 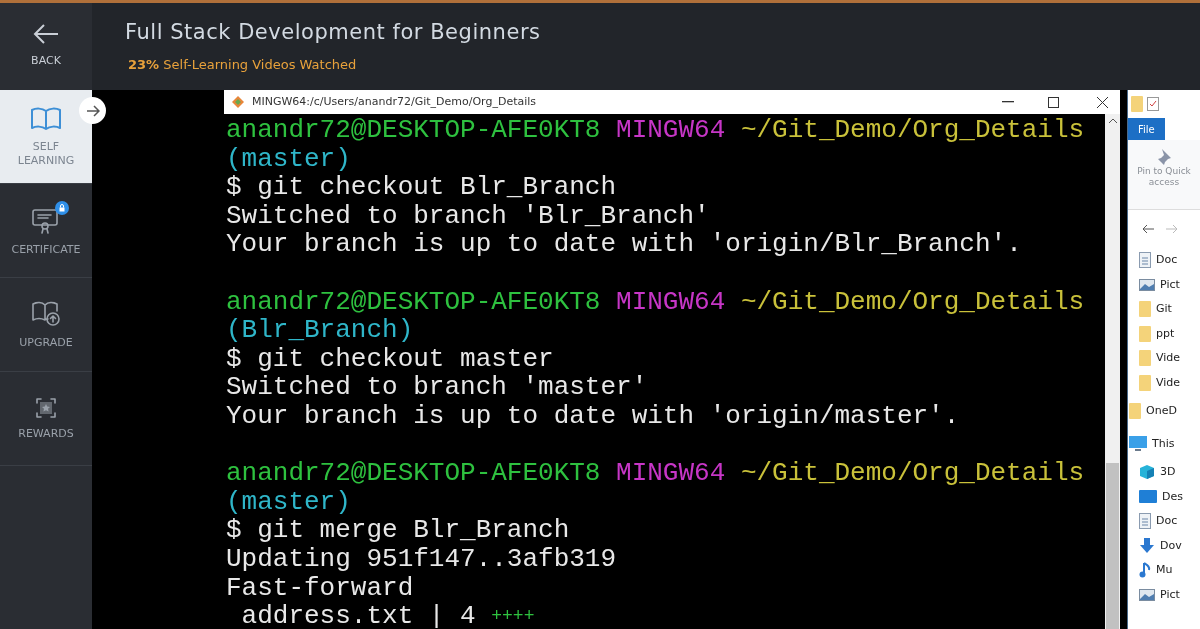 What do you see at coordinates (1053, 102) in the screenshot?
I see `maximize-icon` at bounding box center [1053, 102].